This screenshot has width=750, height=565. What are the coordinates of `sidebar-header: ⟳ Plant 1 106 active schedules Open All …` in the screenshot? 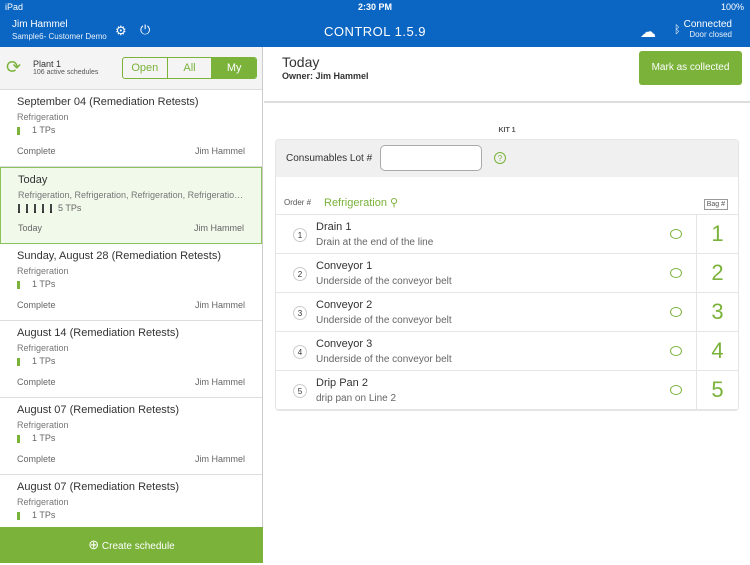 It's located at (131, 68).